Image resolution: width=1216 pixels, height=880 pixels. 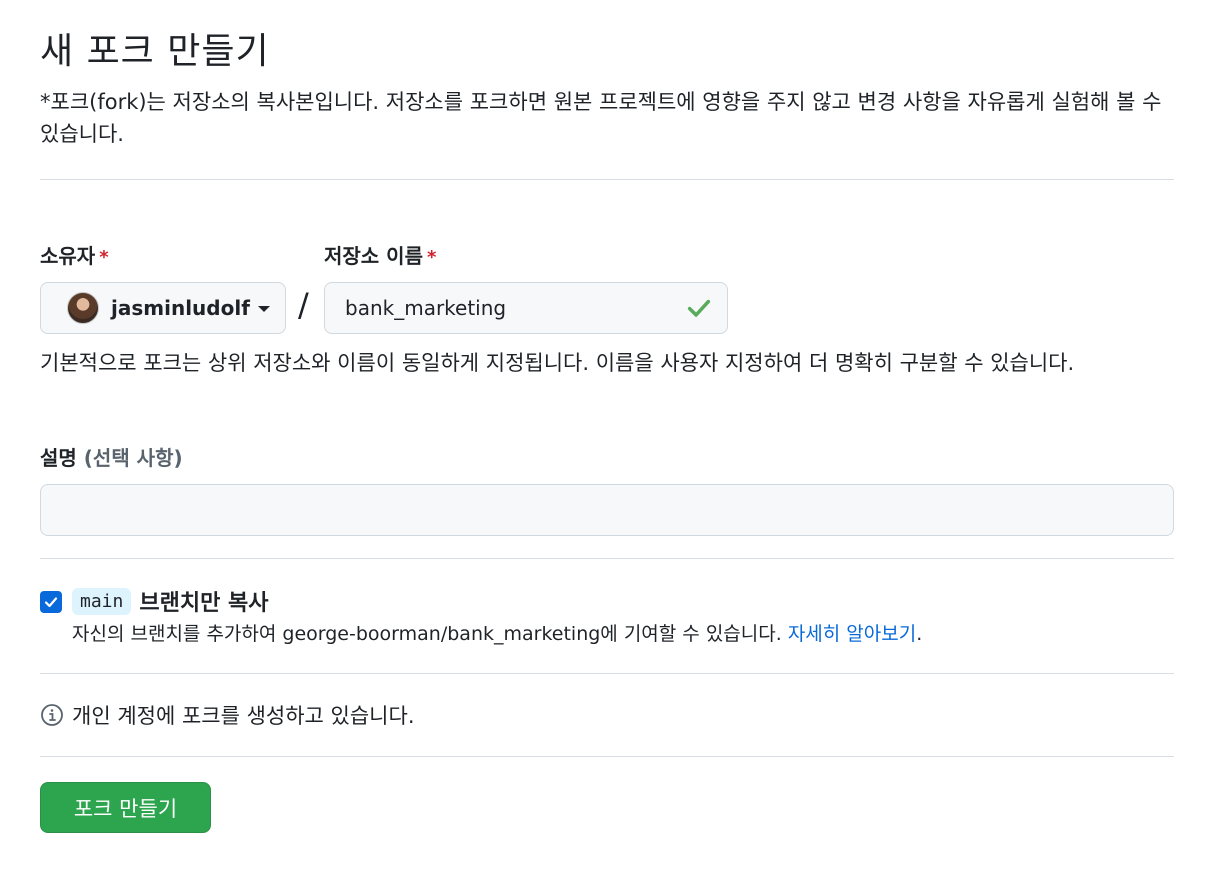 I want to click on learn-more-link: 자세히 알아보기, so click(x=852, y=634).